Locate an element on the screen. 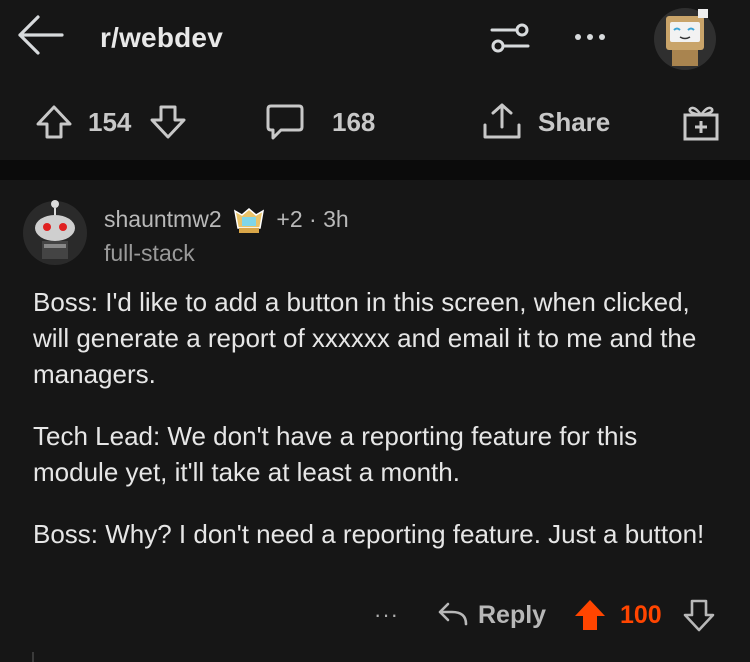 This screenshot has height=662, width=750. comment-upvote-button is located at coordinates (590, 615).